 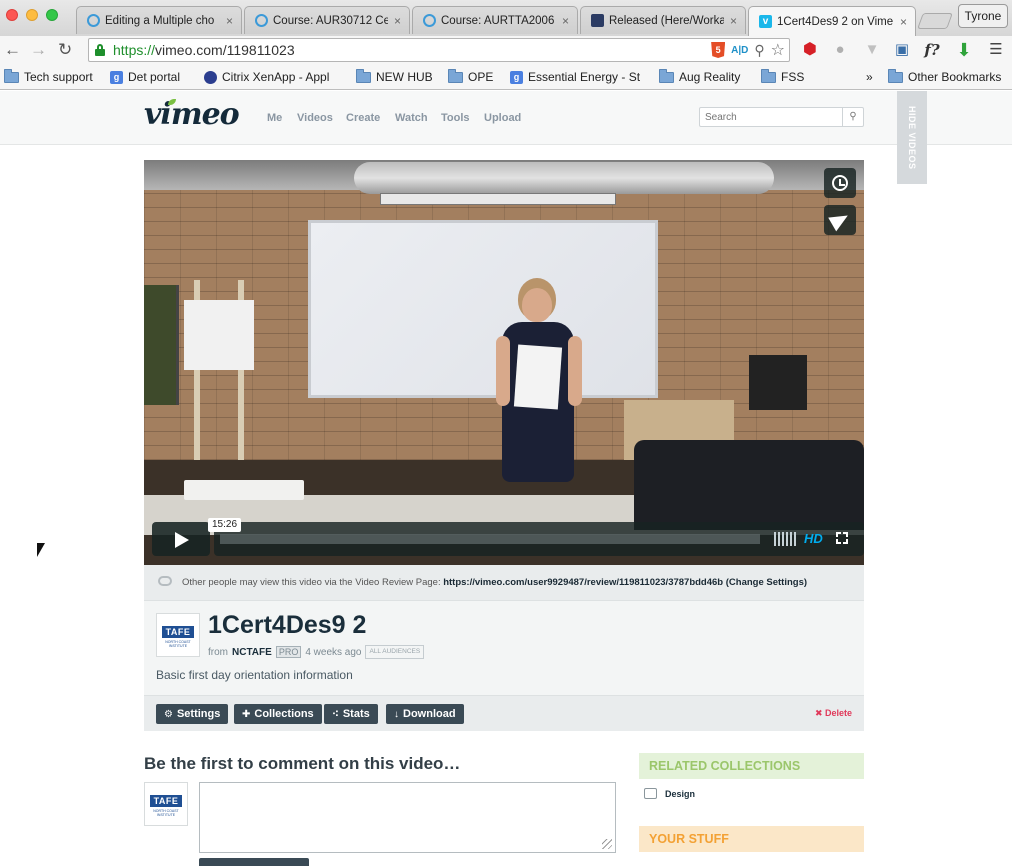 What do you see at coordinates (274, 118) in the screenshot?
I see `nav-me: Me` at bounding box center [274, 118].